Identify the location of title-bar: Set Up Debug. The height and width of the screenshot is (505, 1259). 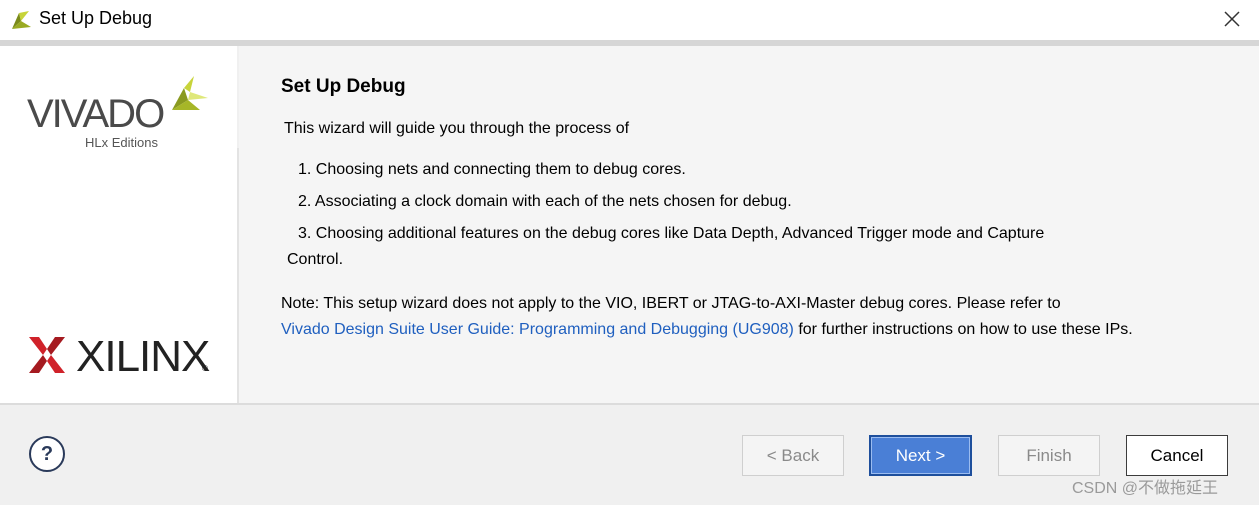
(629, 20).